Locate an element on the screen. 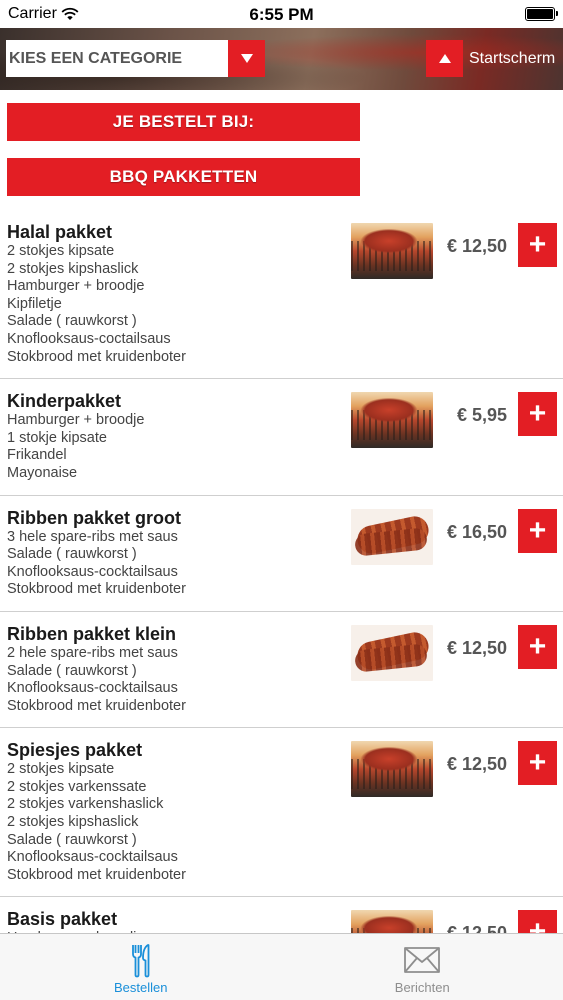 Image resolution: width=563 pixels, height=1000 pixels. product-item-line: Knoflooksaus-coctailsaus is located at coordinates (89, 338).